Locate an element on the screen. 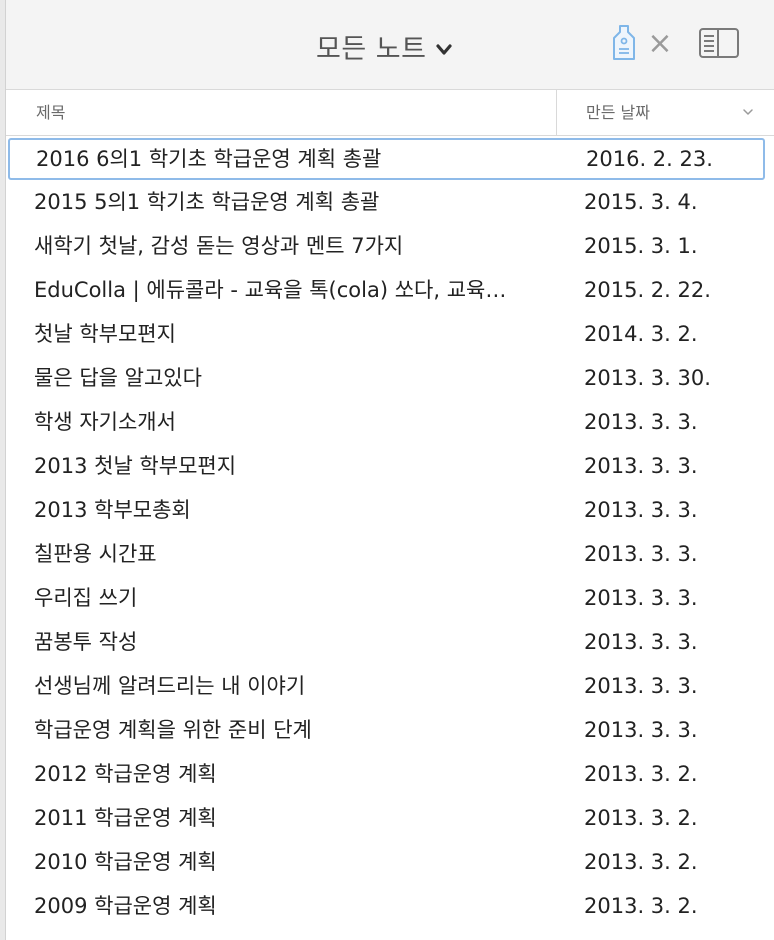 The height and width of the screenshot is (940, 774). note-row: 학급운영 계획을 위한 준비 단계 2013. 3. 3. is located at coordinates (387, 730).